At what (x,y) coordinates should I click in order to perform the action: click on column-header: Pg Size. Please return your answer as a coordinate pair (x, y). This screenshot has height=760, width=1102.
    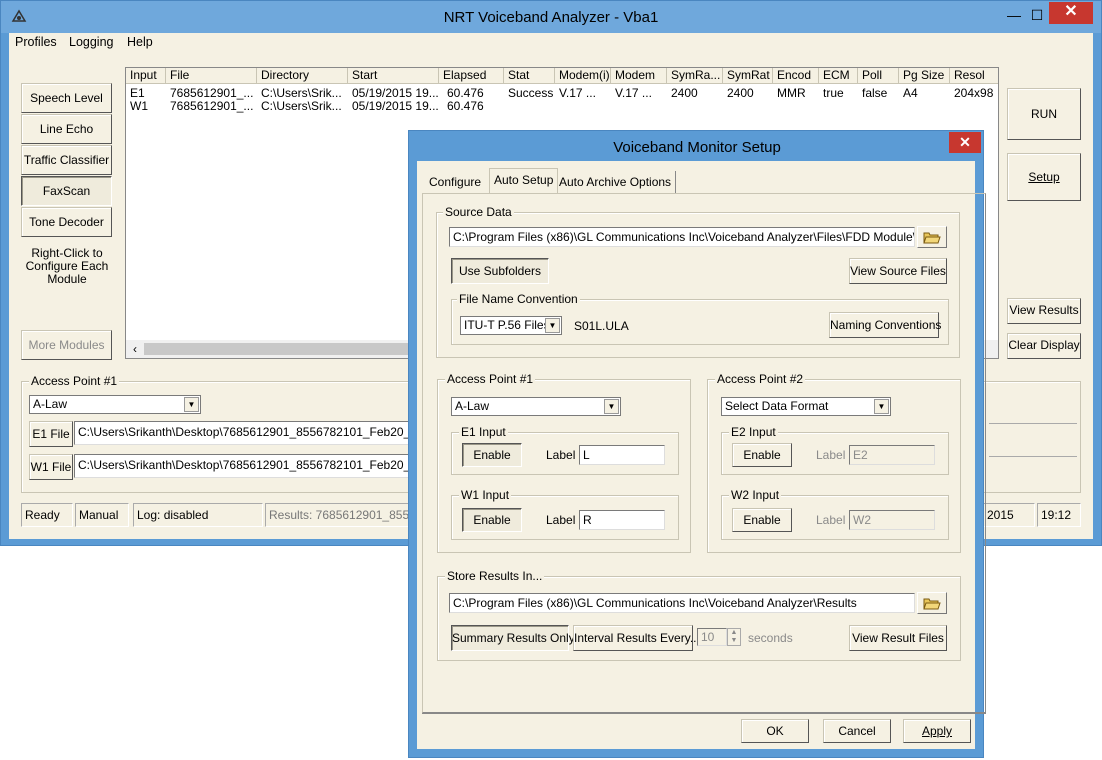
    Looking at the image, I should click on (924, 76).